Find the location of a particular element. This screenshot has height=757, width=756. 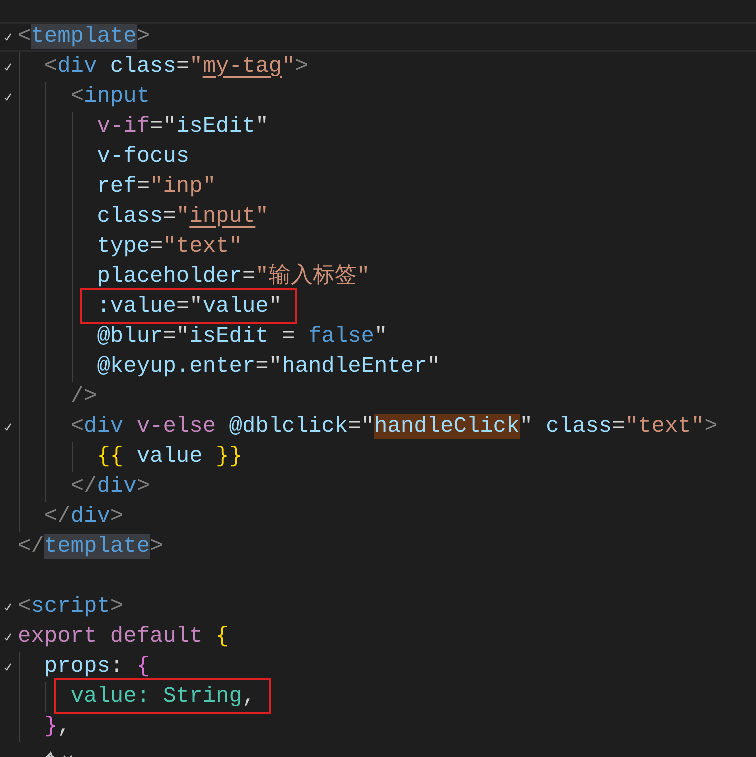

code-line: export default { is located at coordinates (124, 636).